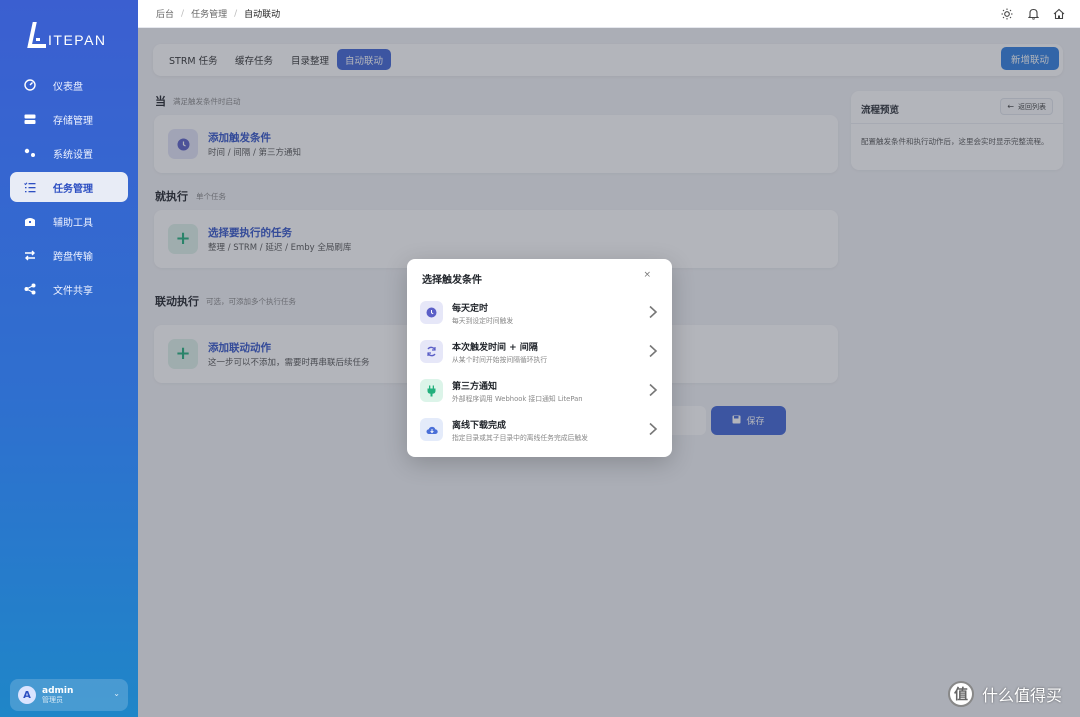 This screenshot has height=717, width=1080. Describe the element at coordinates (500, 360) in the screenshot. I see `option-subtitle: 从某个时间开始按间隔循环执行` at that location.